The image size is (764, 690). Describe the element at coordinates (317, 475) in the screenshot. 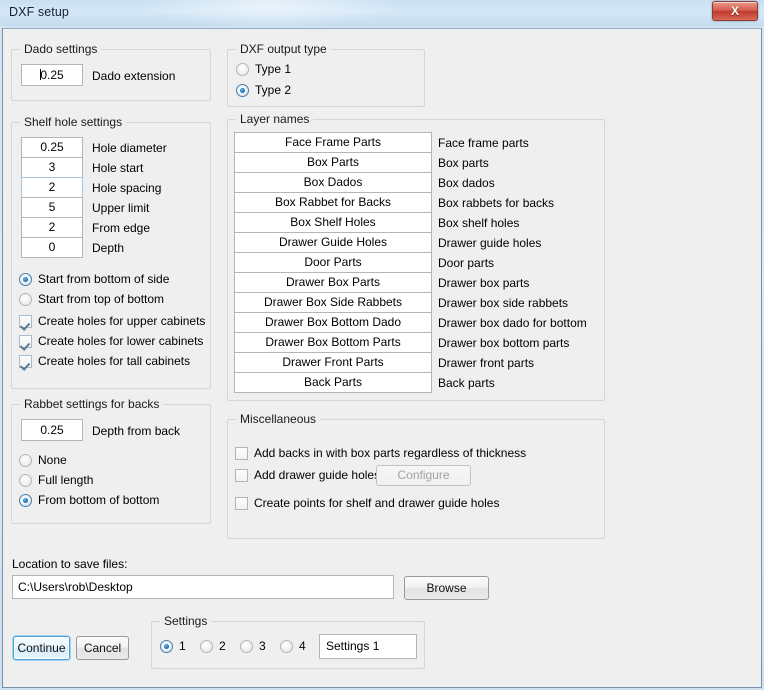

I see `checkbox-add-drawer-guide-holes-label: Add drawer guide holes` at that location.